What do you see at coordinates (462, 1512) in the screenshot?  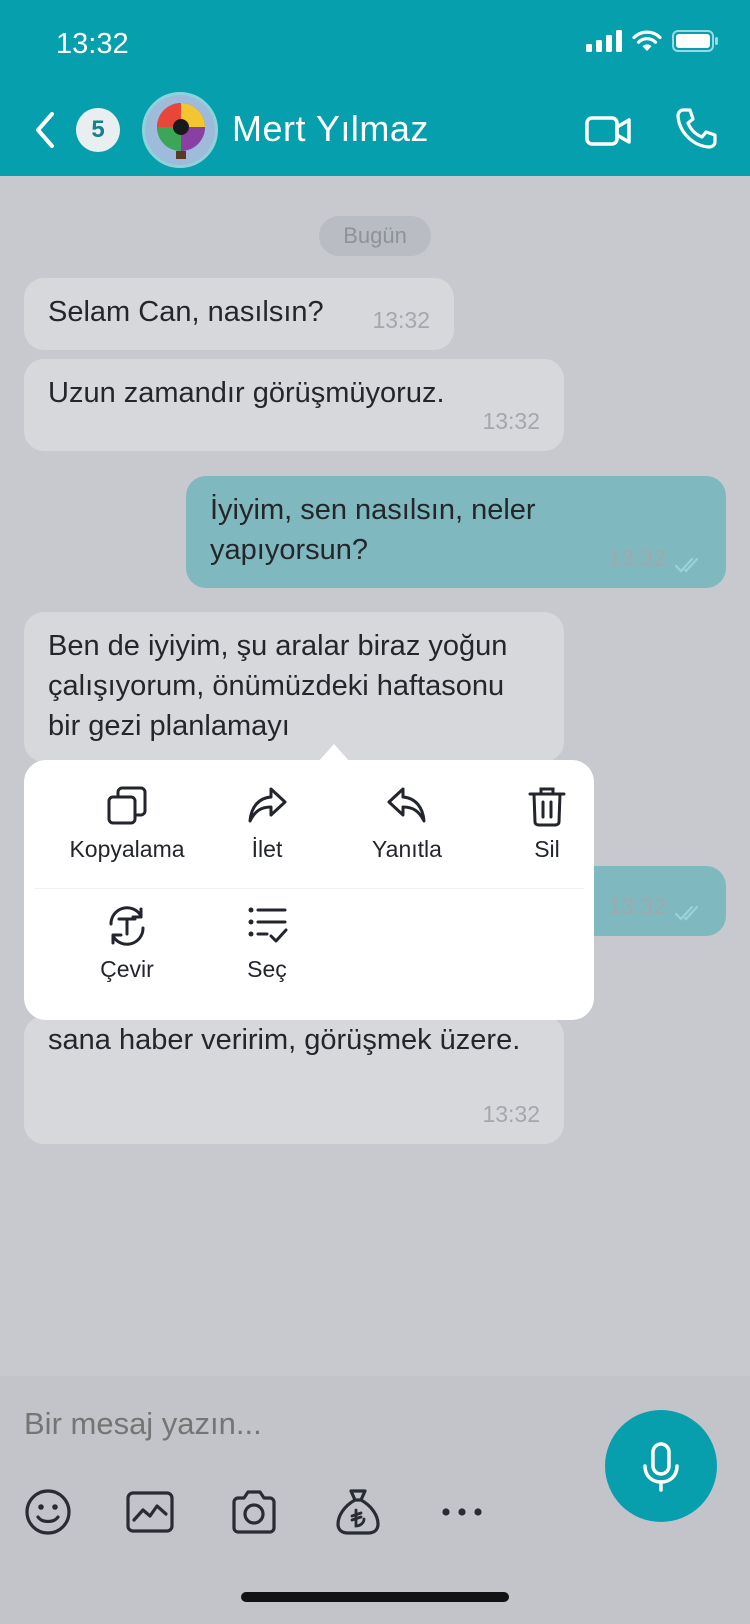 I see `more-icon` at bounding box center [462, 1512].